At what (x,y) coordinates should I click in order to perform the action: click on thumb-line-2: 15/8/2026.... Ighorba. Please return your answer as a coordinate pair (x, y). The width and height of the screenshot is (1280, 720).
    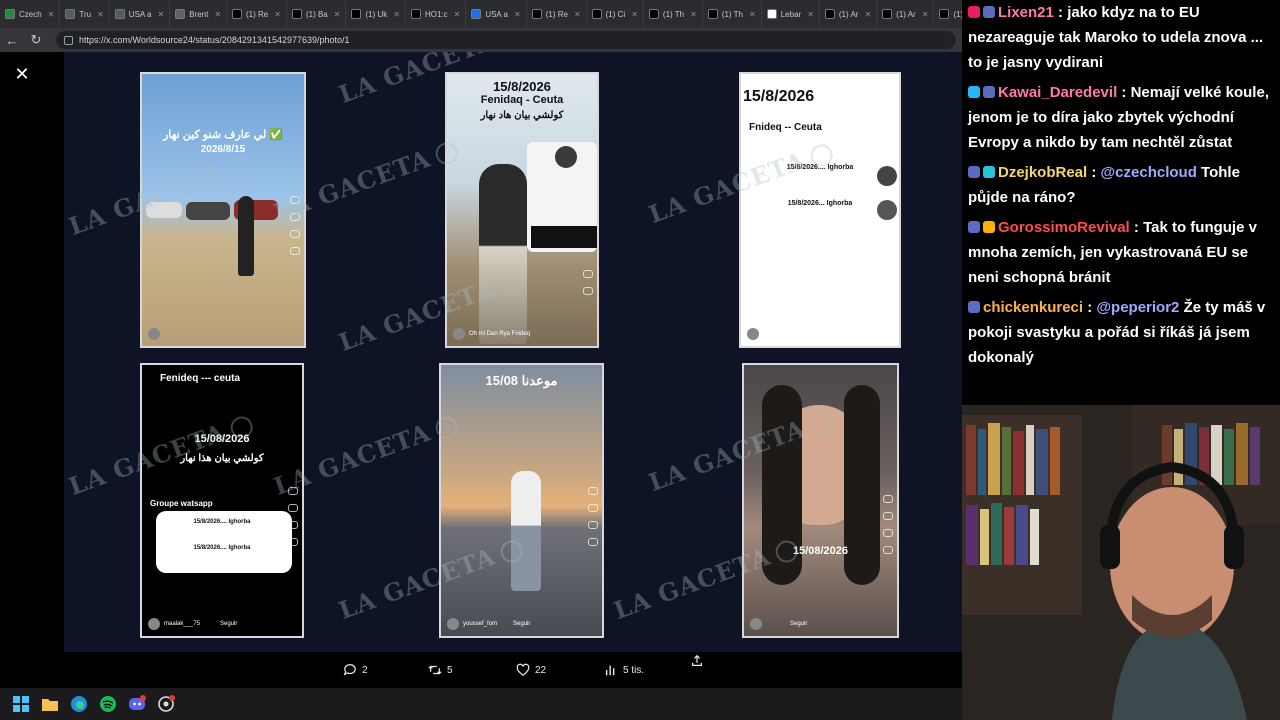
    Looking at the image, I should click on (222, 548).